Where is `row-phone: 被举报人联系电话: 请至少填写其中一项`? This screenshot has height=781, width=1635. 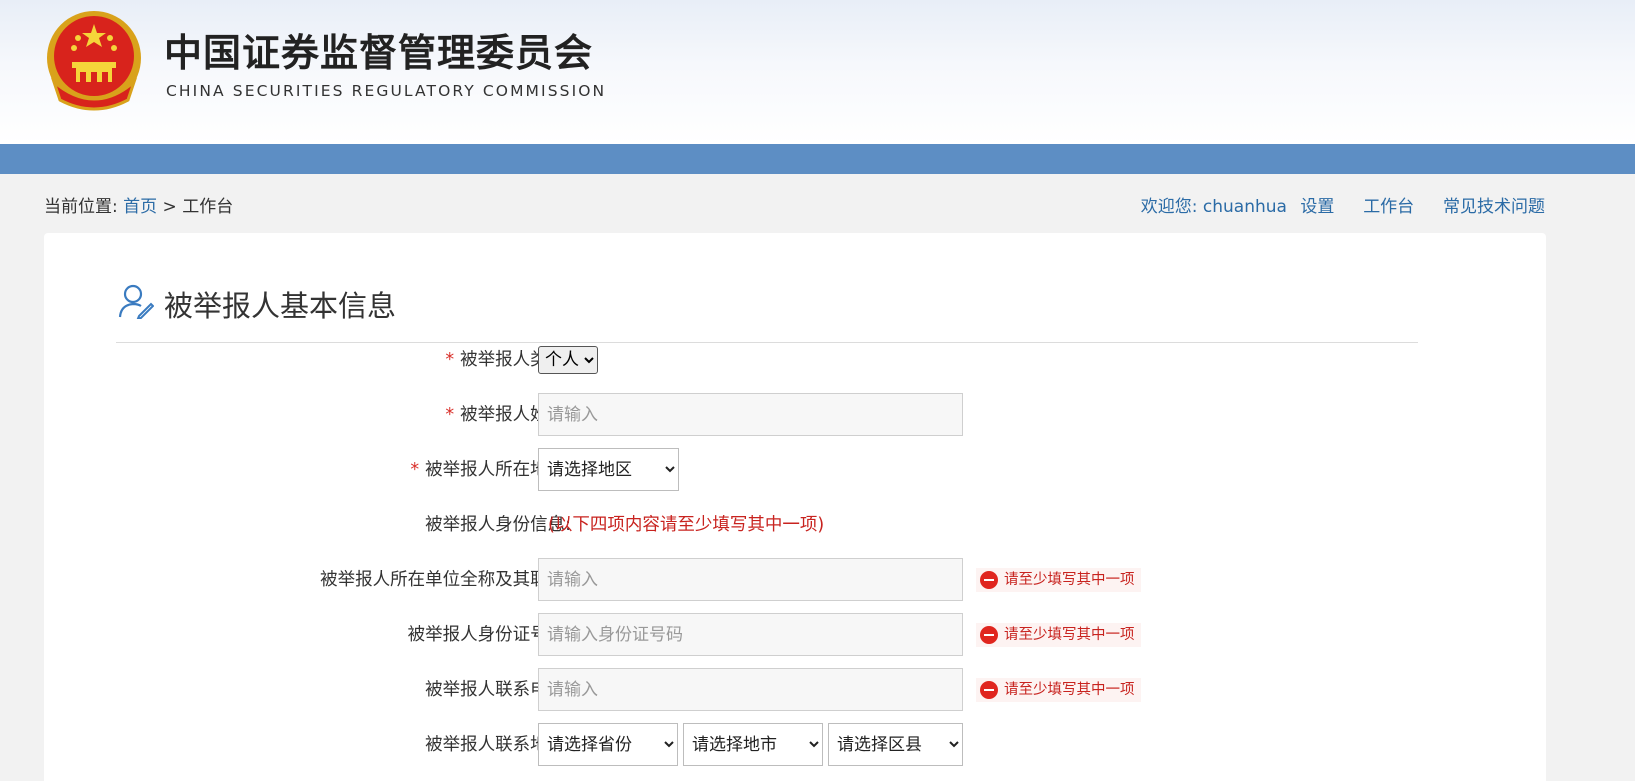 row-phone: 被举报人联系电话: 请至少填写其中一项 is located at coordinates (795, 690).